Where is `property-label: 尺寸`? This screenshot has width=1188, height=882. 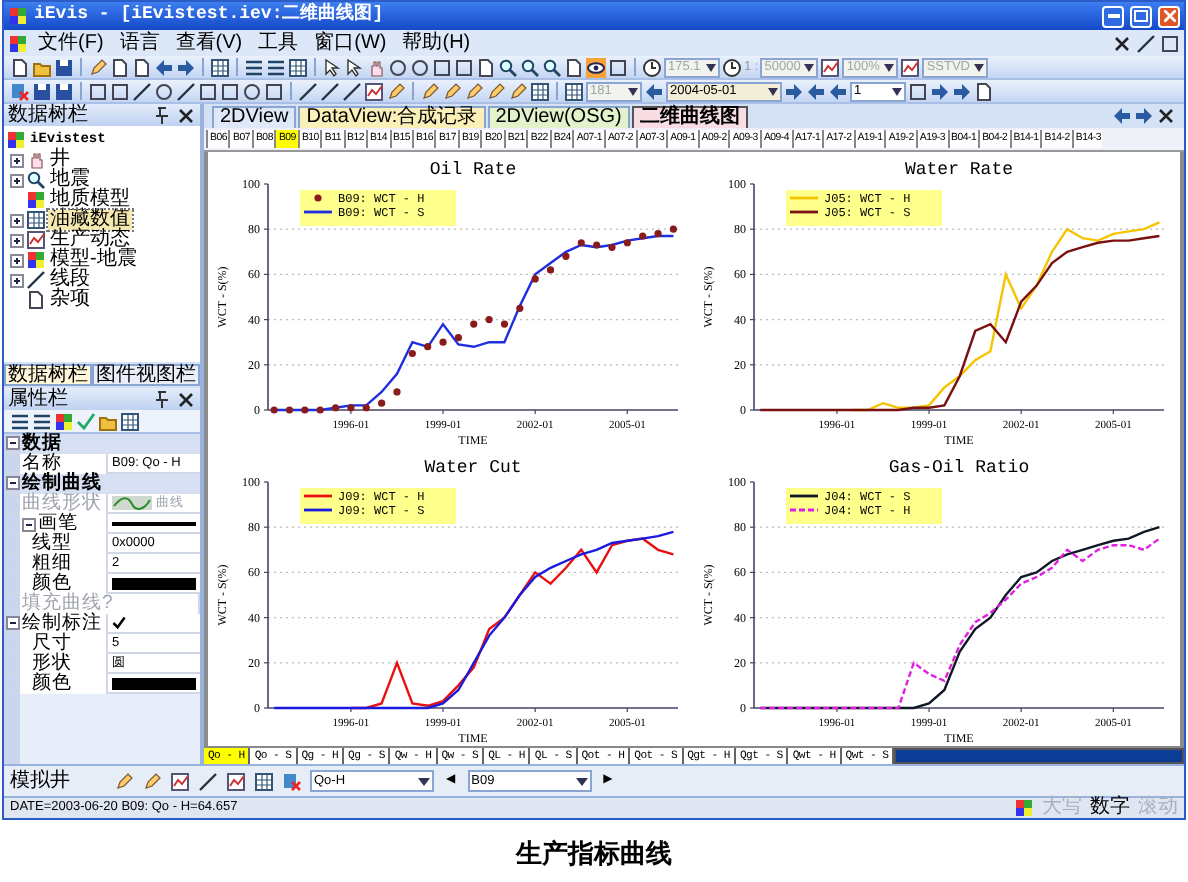 property-label: 尺寸 is located at coordinates (64, 644).